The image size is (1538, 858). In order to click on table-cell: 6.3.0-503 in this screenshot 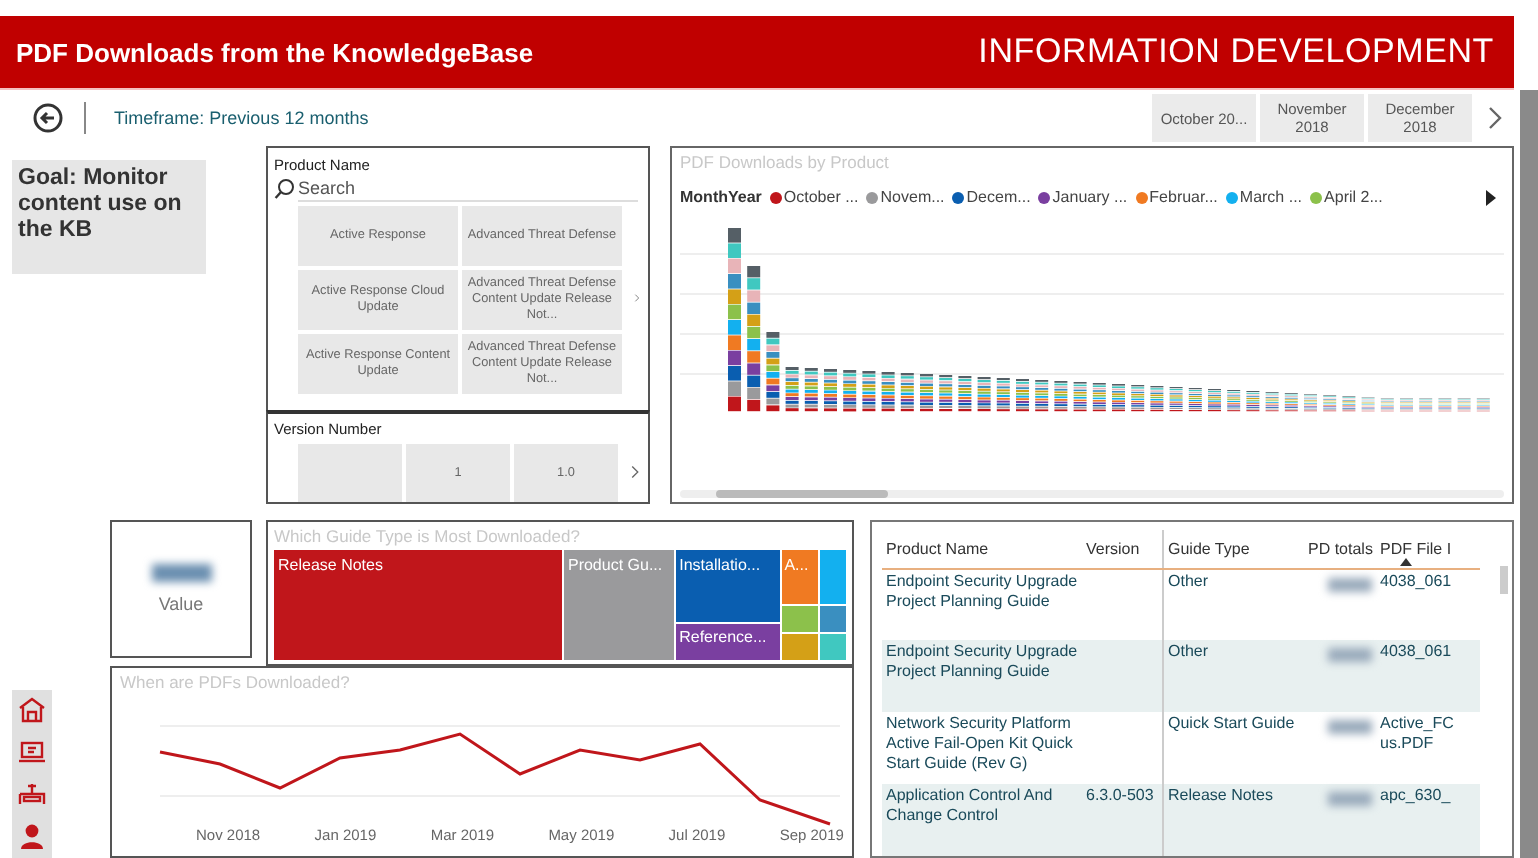, I will do `click(1122, 820)`.